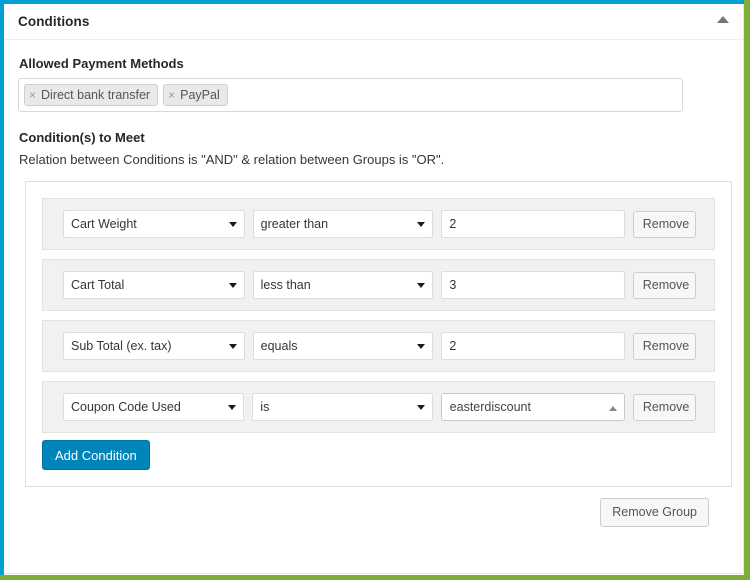  Describe the element at coordinates (342, 407) in the screenshot. I see `condition-operator-select: is` at that location.